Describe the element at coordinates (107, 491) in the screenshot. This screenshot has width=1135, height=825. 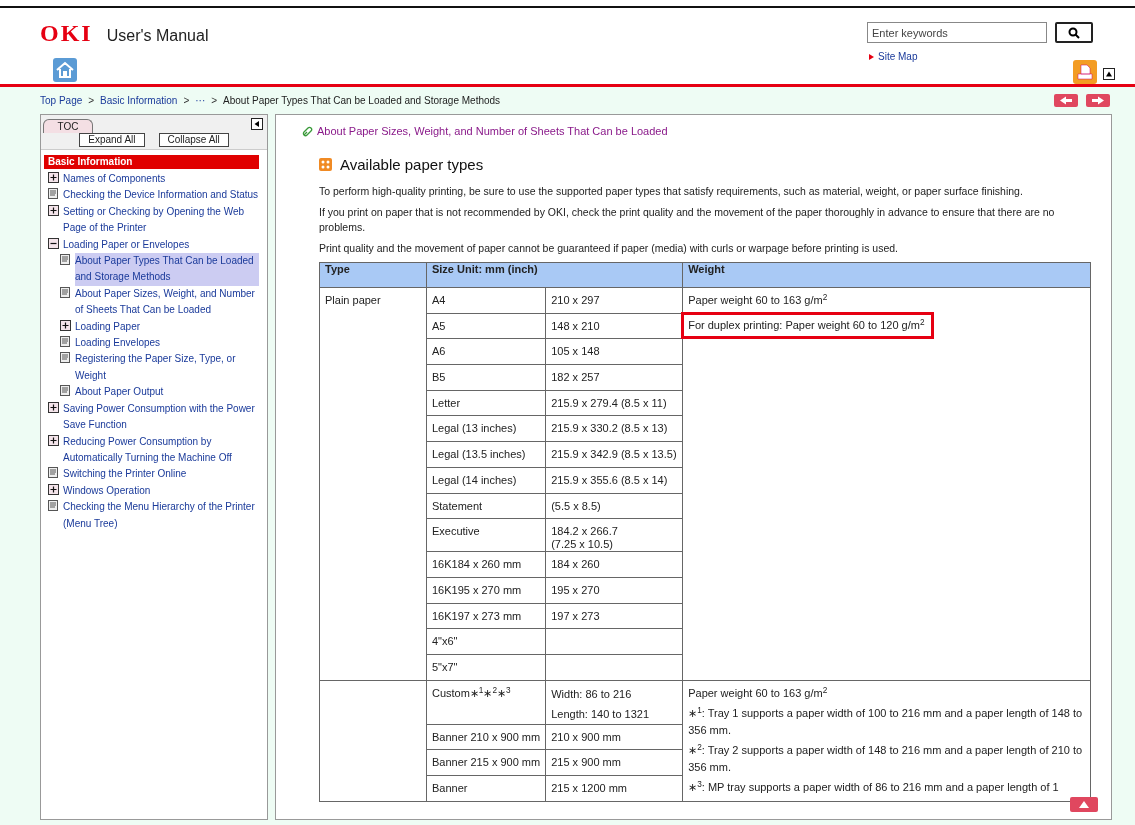
I see `toc-link: Windows Operation` at that location.